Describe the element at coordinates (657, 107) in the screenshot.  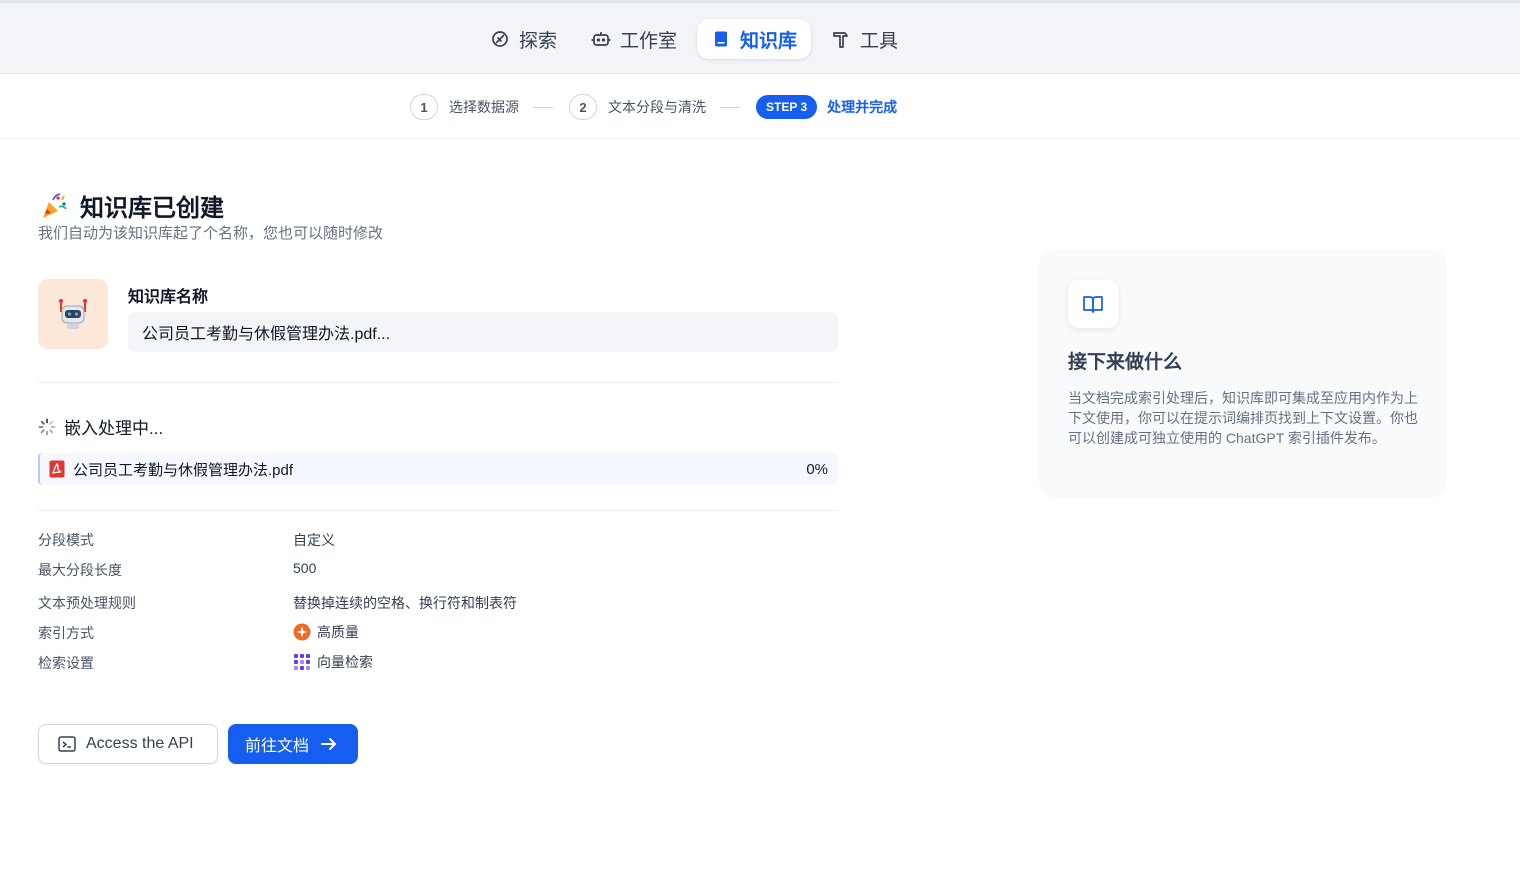
I see `step-2-label: 文本分段与清洗` at that location.